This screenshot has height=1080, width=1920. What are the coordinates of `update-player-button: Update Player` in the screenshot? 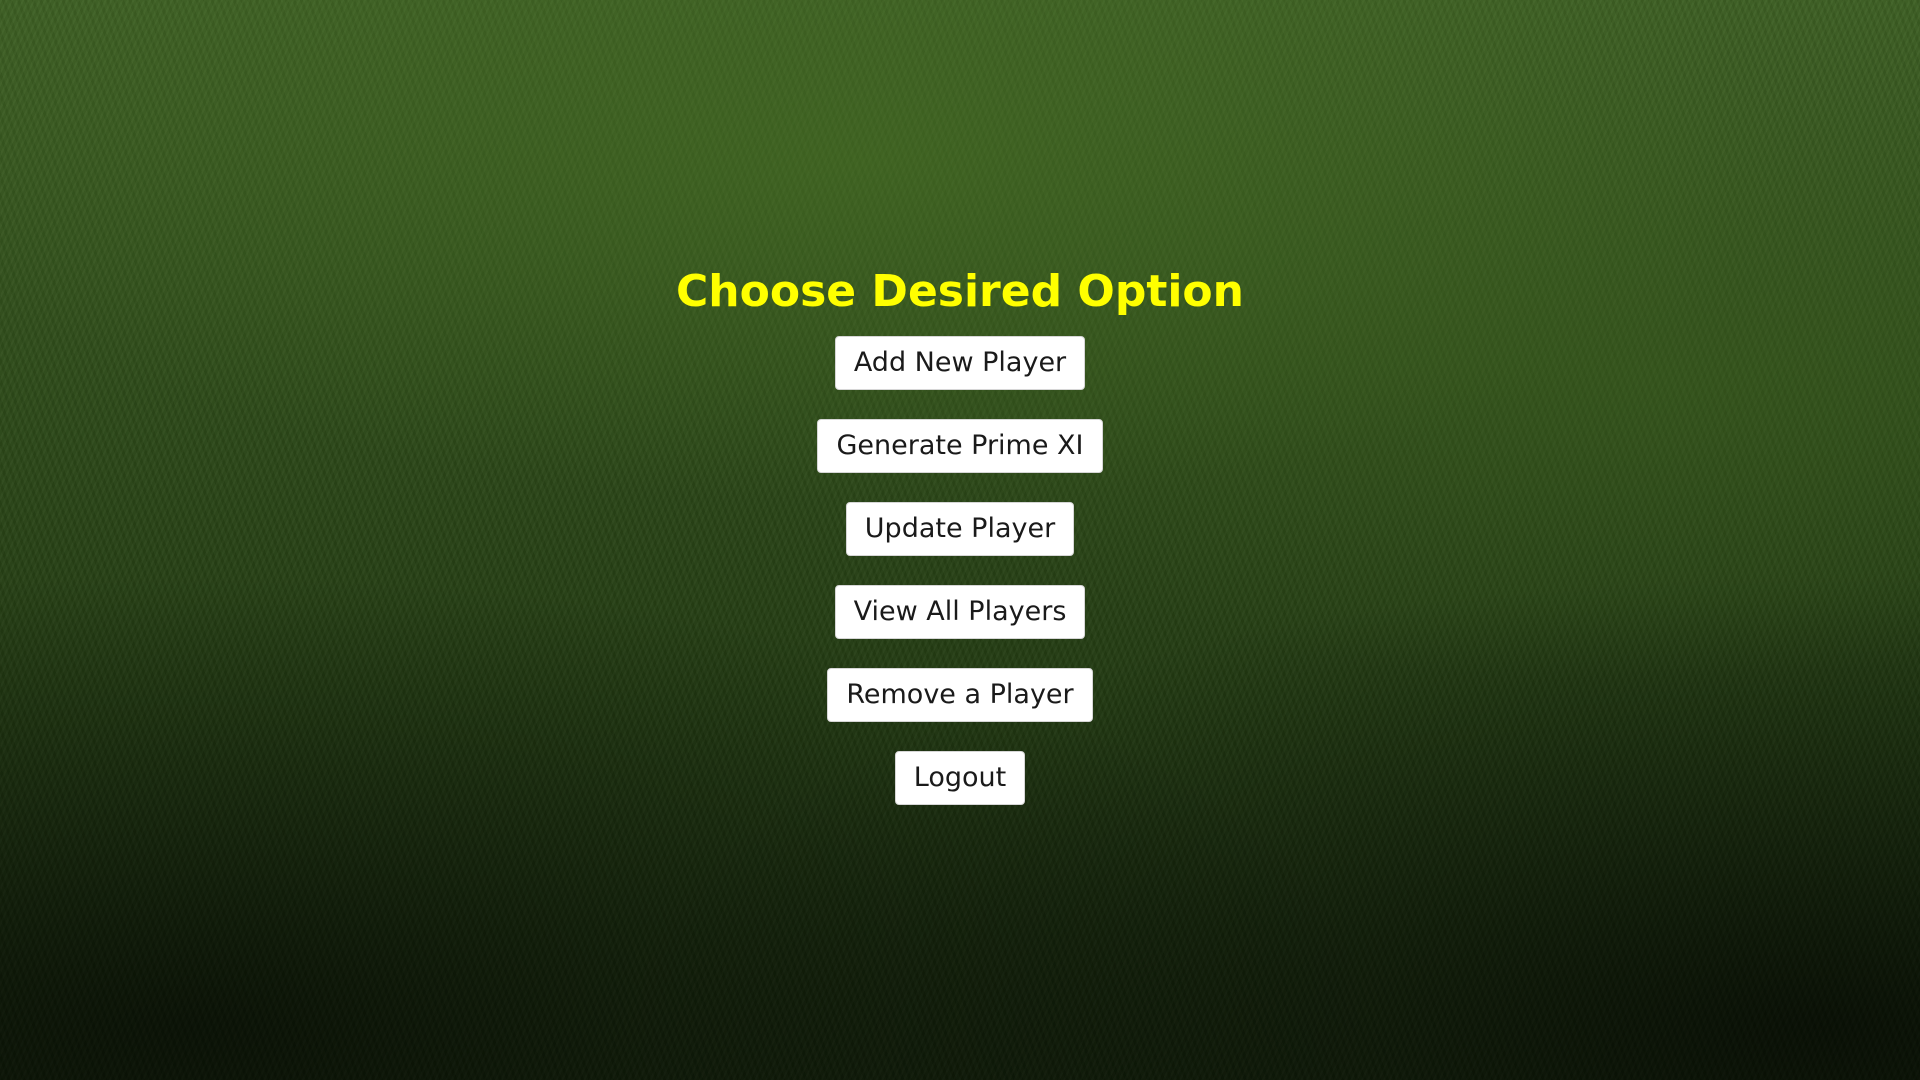 It's located at (960, 529).